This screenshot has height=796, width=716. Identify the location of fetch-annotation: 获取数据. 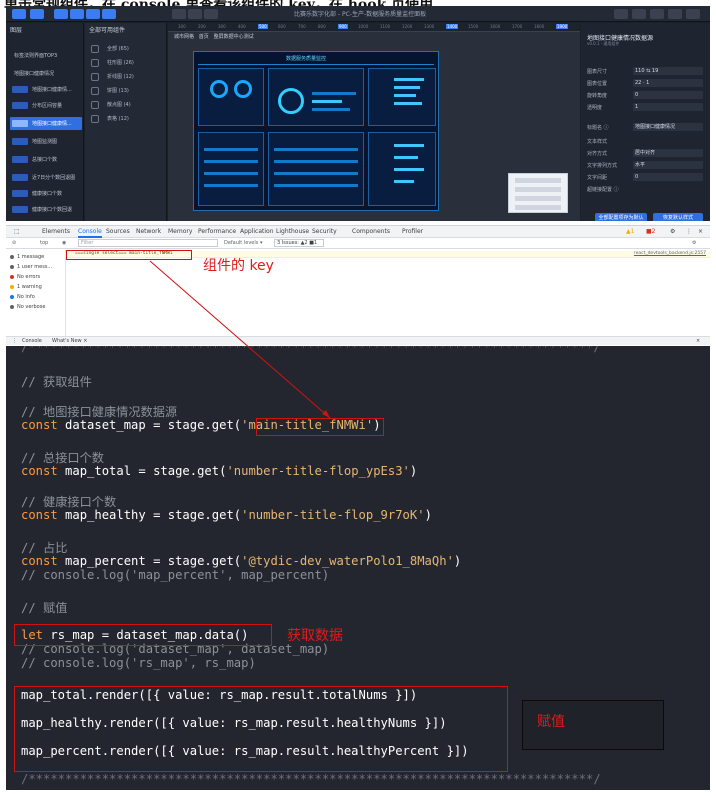
(315, 636).